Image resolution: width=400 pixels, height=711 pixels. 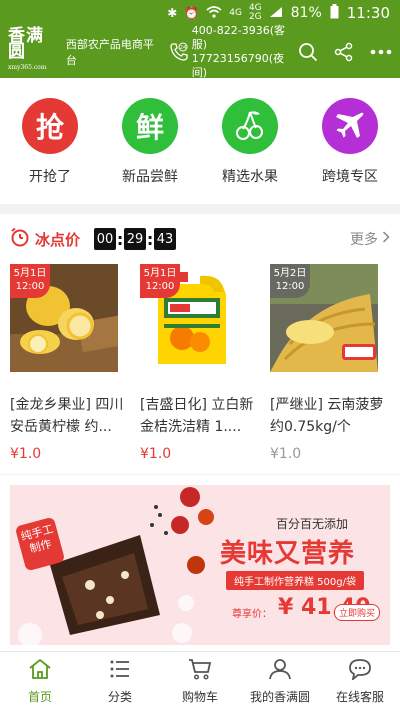 I want to click on category-fruits: 精选水果, so click(x=250, y=151).